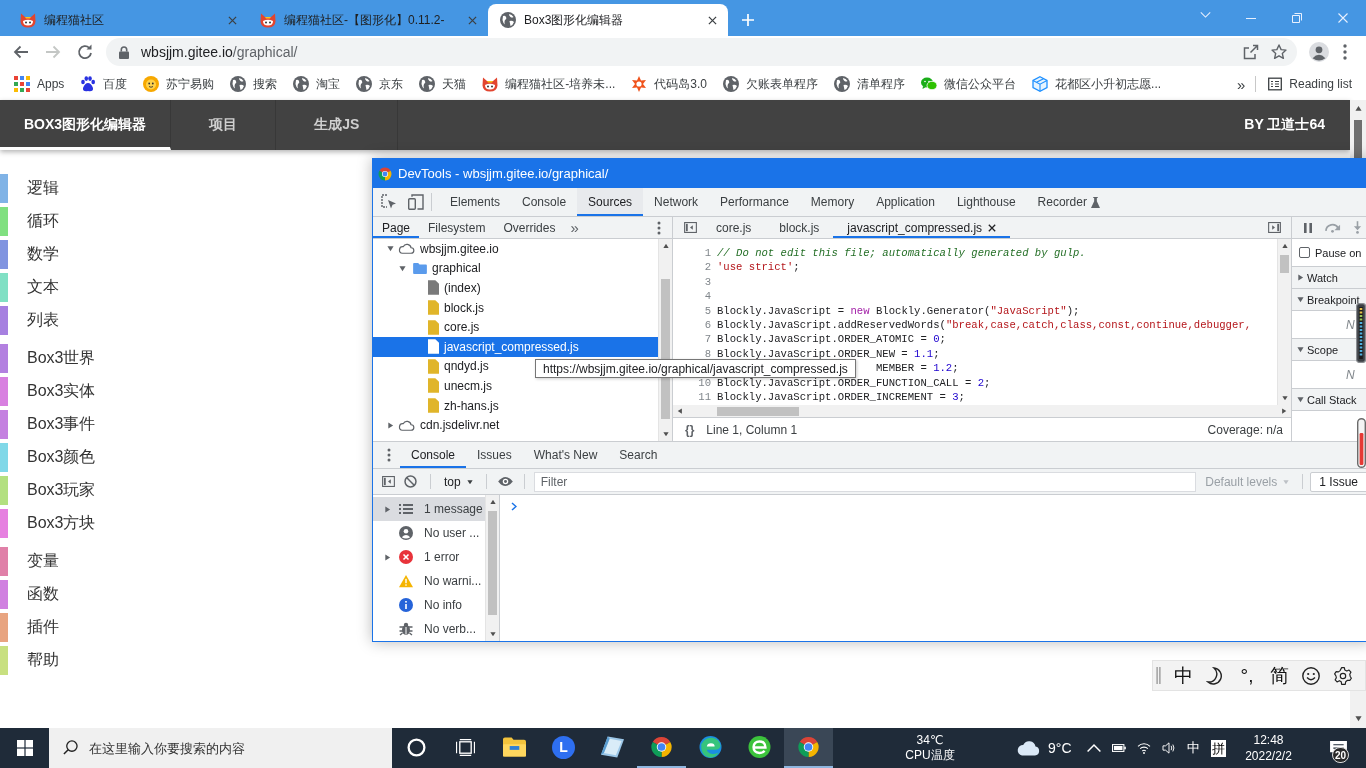  What do you see at coordinates (337, 125) in the screenshot?
I see `nav-tab: 生成JS` at bounding box center [337, 125].